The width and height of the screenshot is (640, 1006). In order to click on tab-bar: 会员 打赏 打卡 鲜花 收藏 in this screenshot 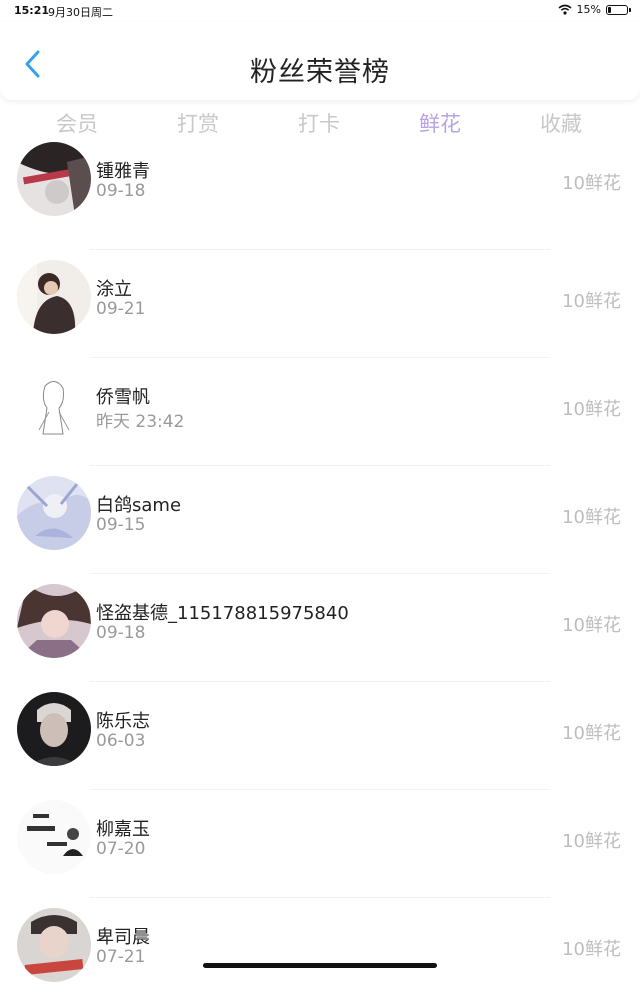, I will do `click(320, 124)`.